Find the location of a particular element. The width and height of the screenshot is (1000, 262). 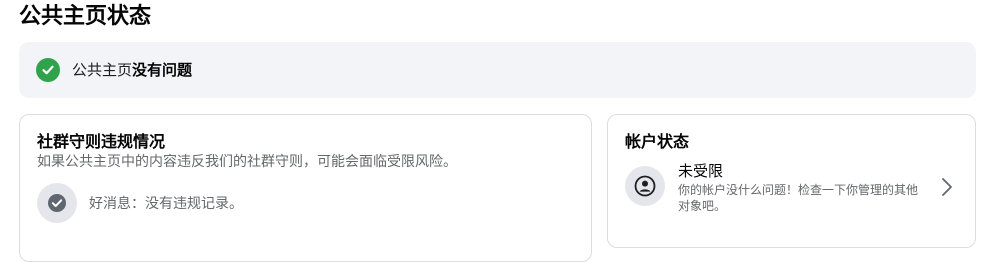

page-status-text: 公共主页没有问题 is located at coordinates (132, 70).